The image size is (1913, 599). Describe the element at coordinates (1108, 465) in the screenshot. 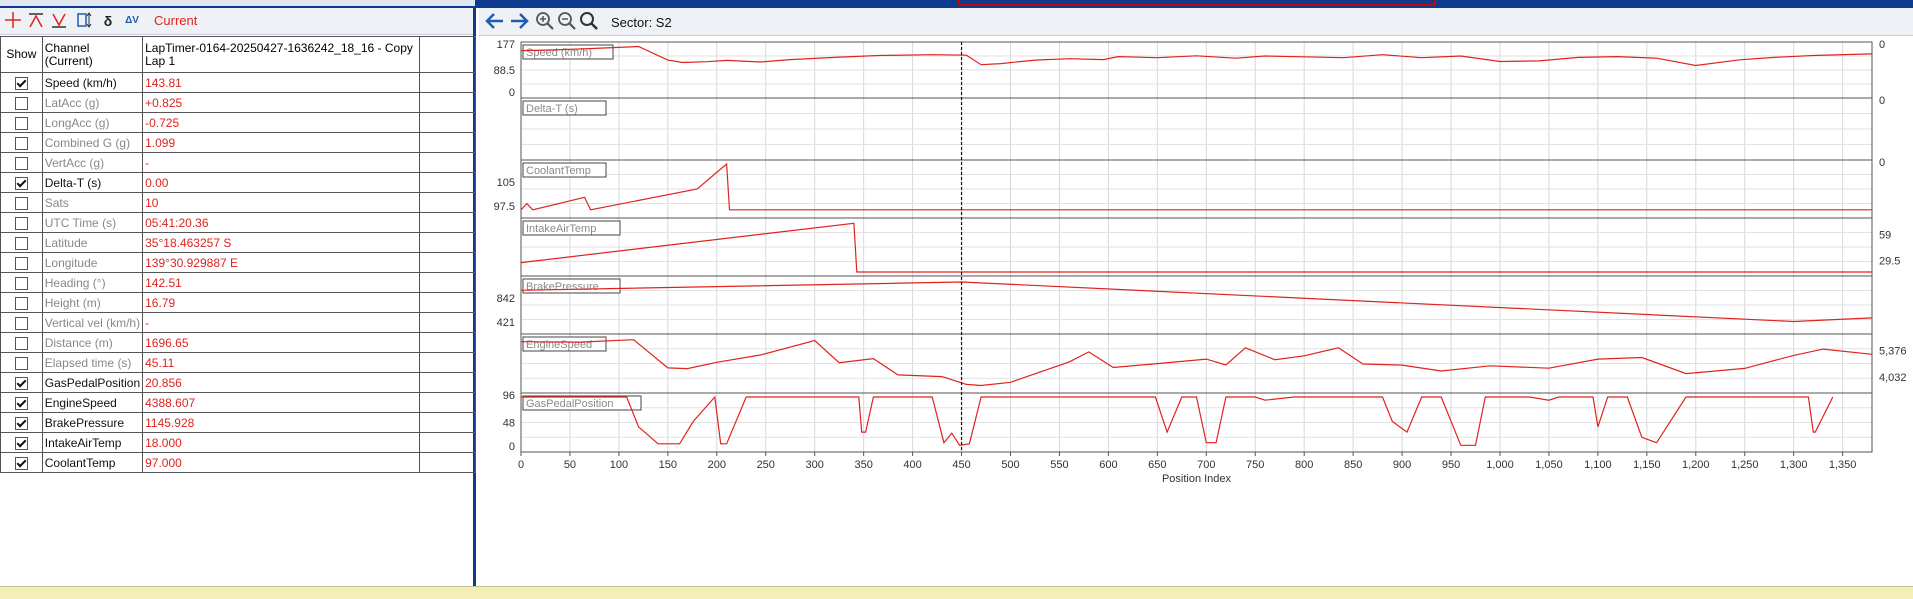

I see `x-tick-label: 600` at that location.